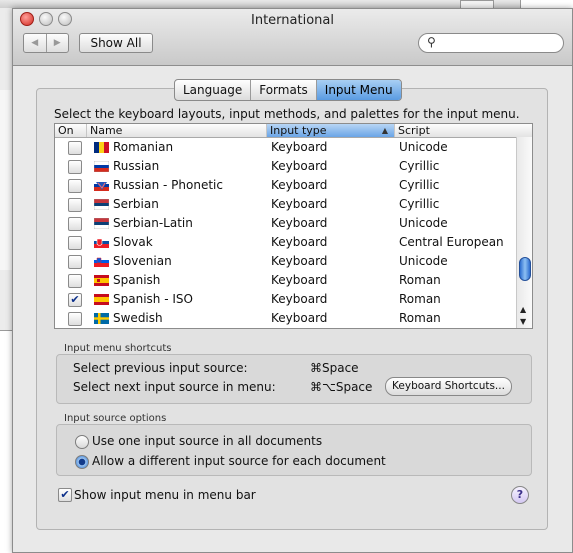  I want to click on table-row: Swedish Keyboard Roman, so click(286, 318).